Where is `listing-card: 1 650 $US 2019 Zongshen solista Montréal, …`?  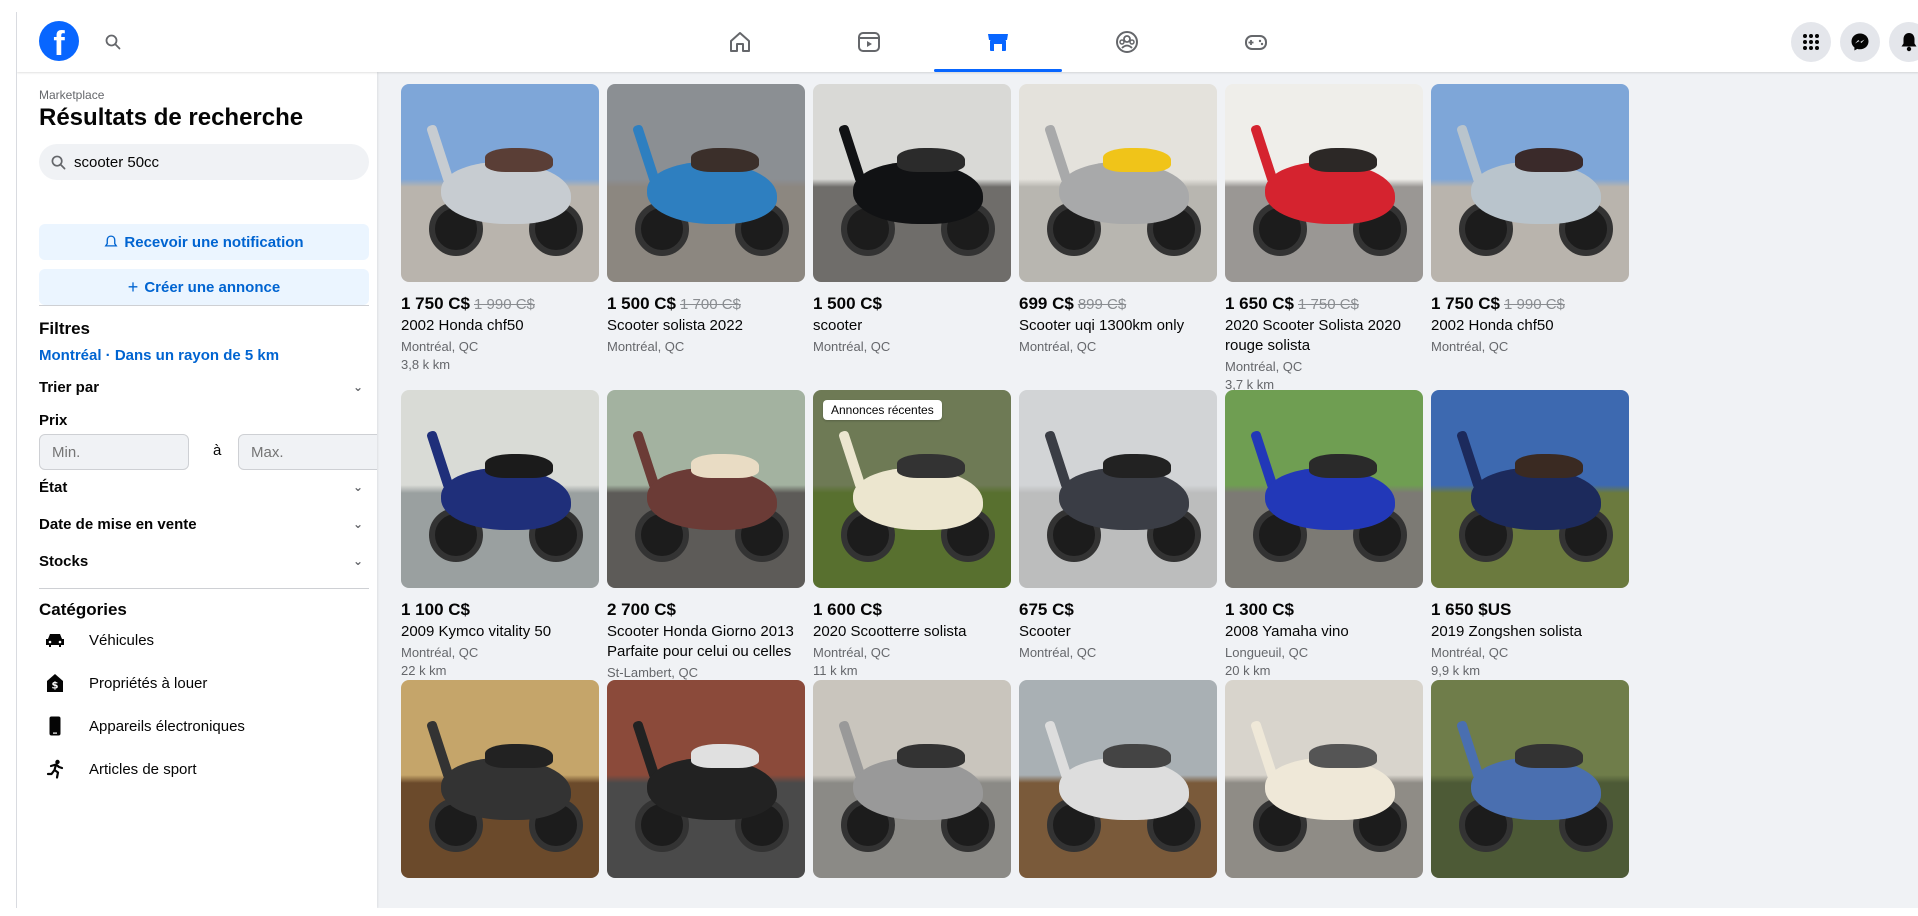
listing-card: 1 650 $US 2019 Zongshen solista Montréal, … is located at coordinates (1530, 535).